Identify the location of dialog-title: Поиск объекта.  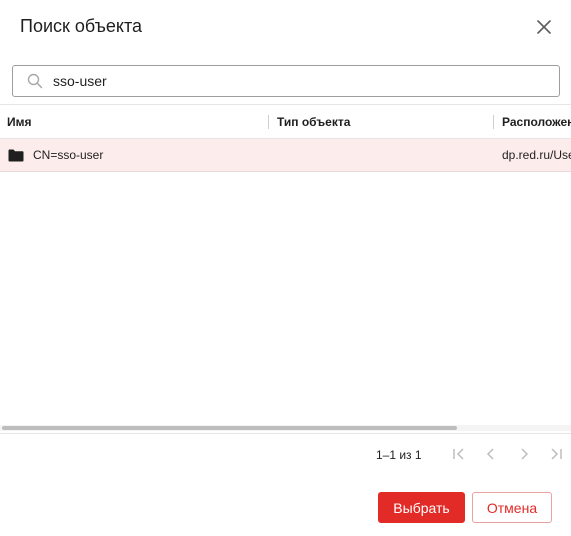
(81, 26).